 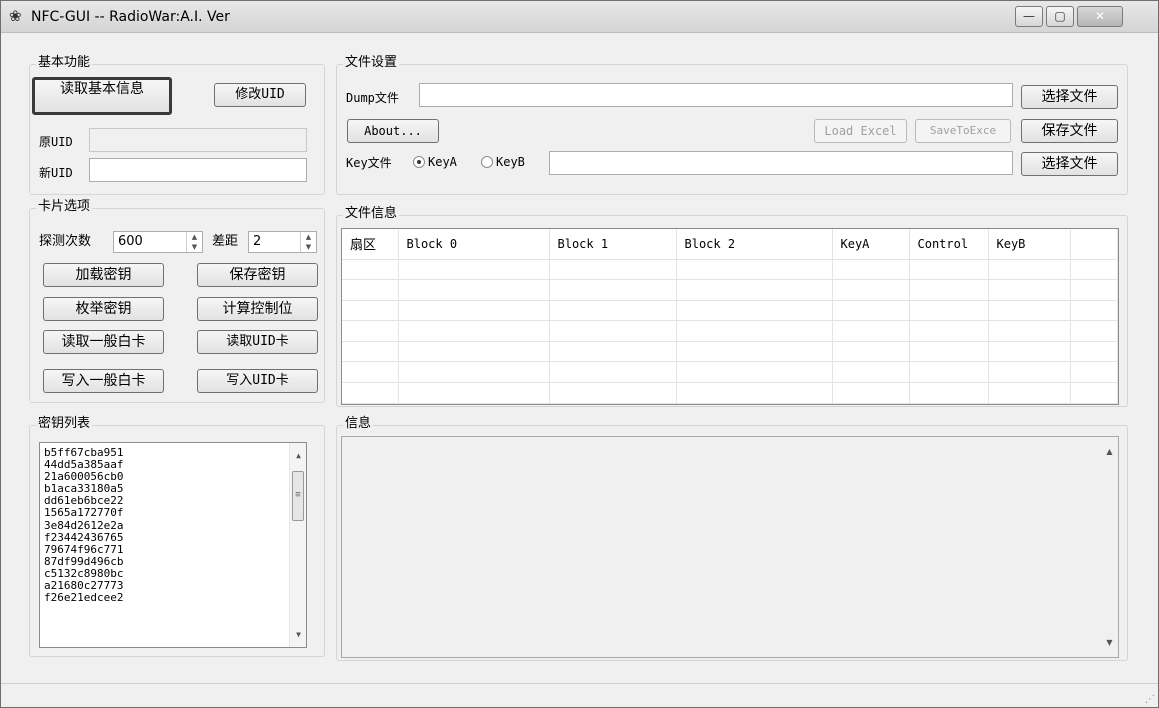 I want to click on column-header: Block 2, so click(x=754, y=244).